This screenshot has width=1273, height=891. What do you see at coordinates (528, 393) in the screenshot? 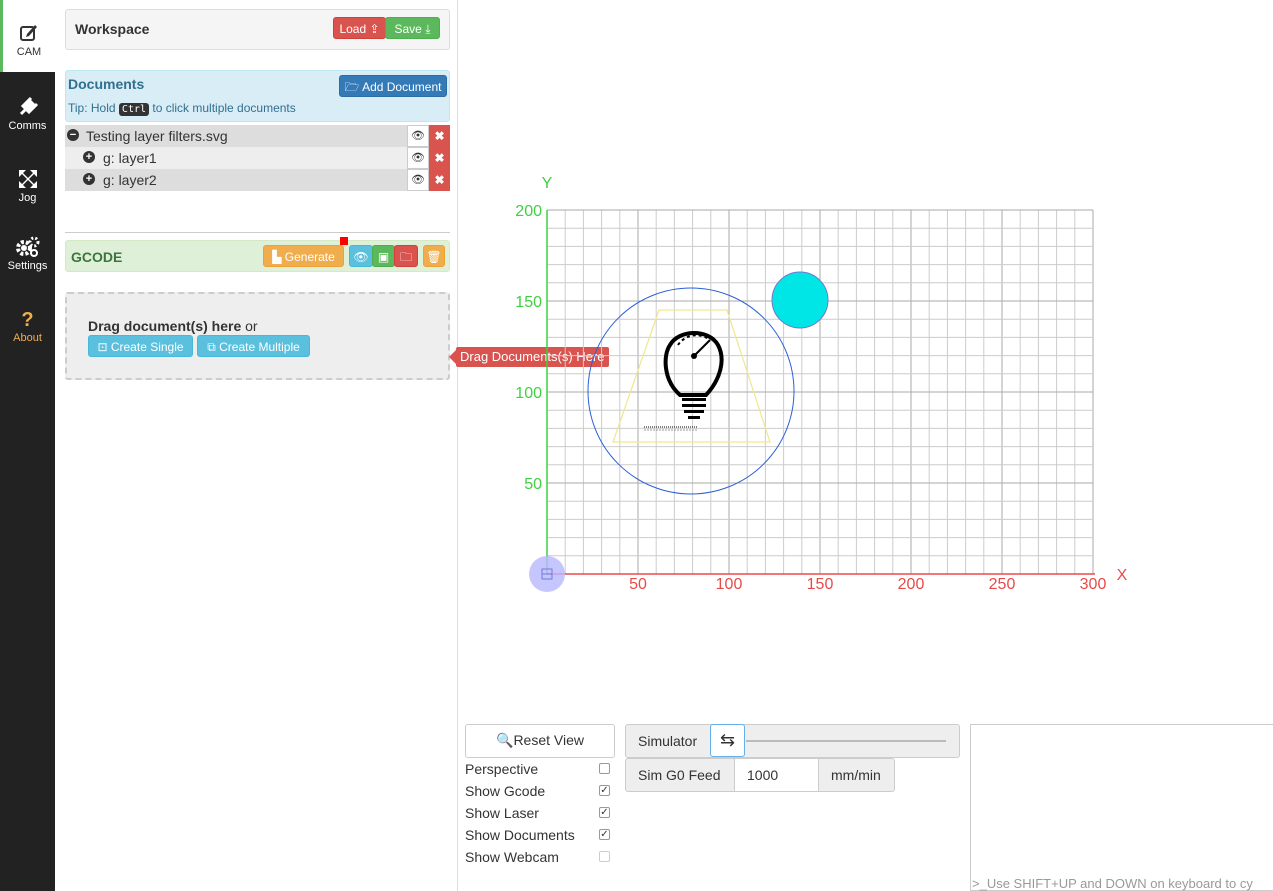
I see `y-tick-label: 100` at bounding box center [528, 393].